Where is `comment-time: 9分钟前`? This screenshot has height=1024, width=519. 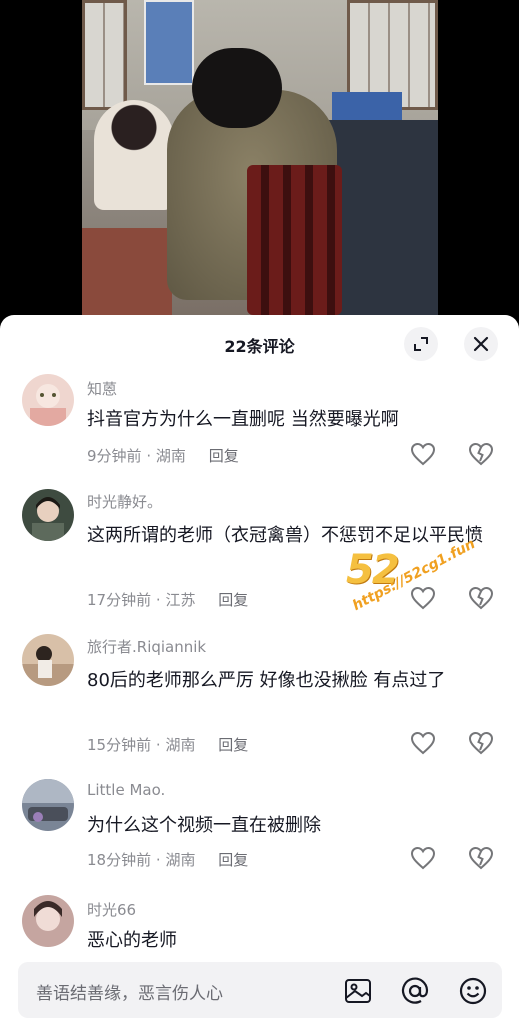 comment-time: 9分钟前 is located at coordinates (114, 456).